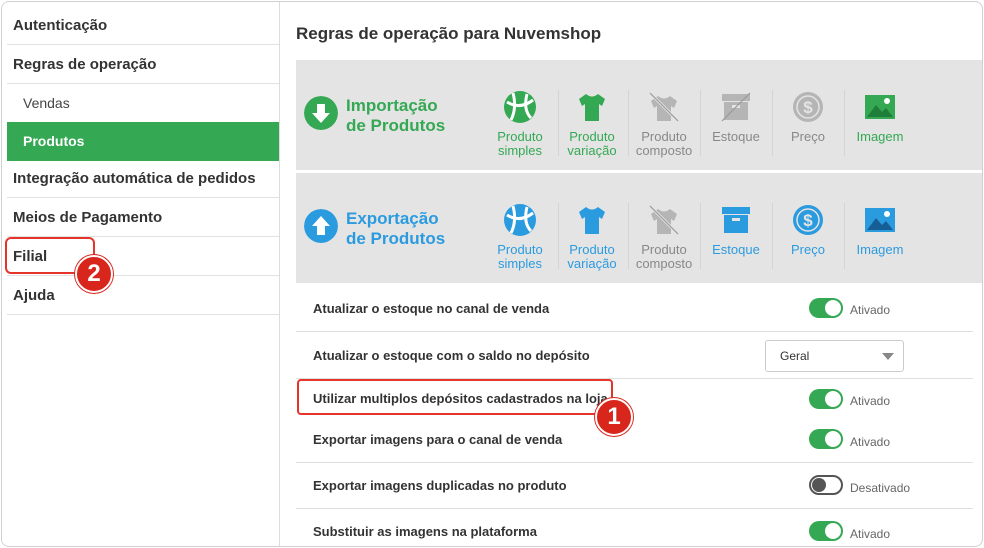 This screenshot has height=548, width=984. Describe the element at coordinates (431, 308) in the screenshot. I see `setting-label: Atualizar o estoque no canal de venda` at that location.